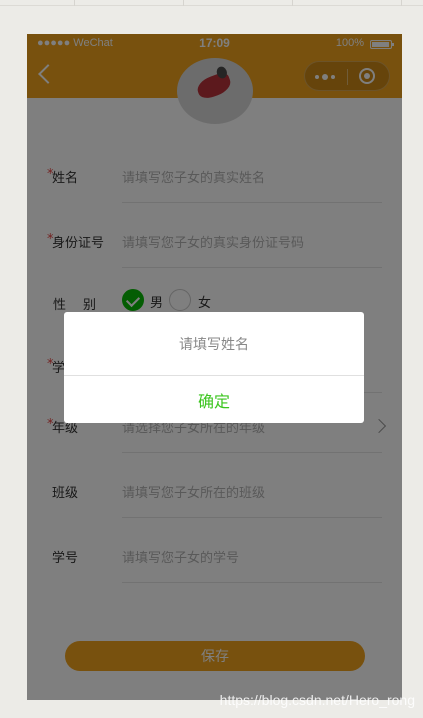 This screenshot has height=718, width=423. Describe the element at coordinates (214, 399) in the screenshot. I see `confirm-button: 确定` at that location.